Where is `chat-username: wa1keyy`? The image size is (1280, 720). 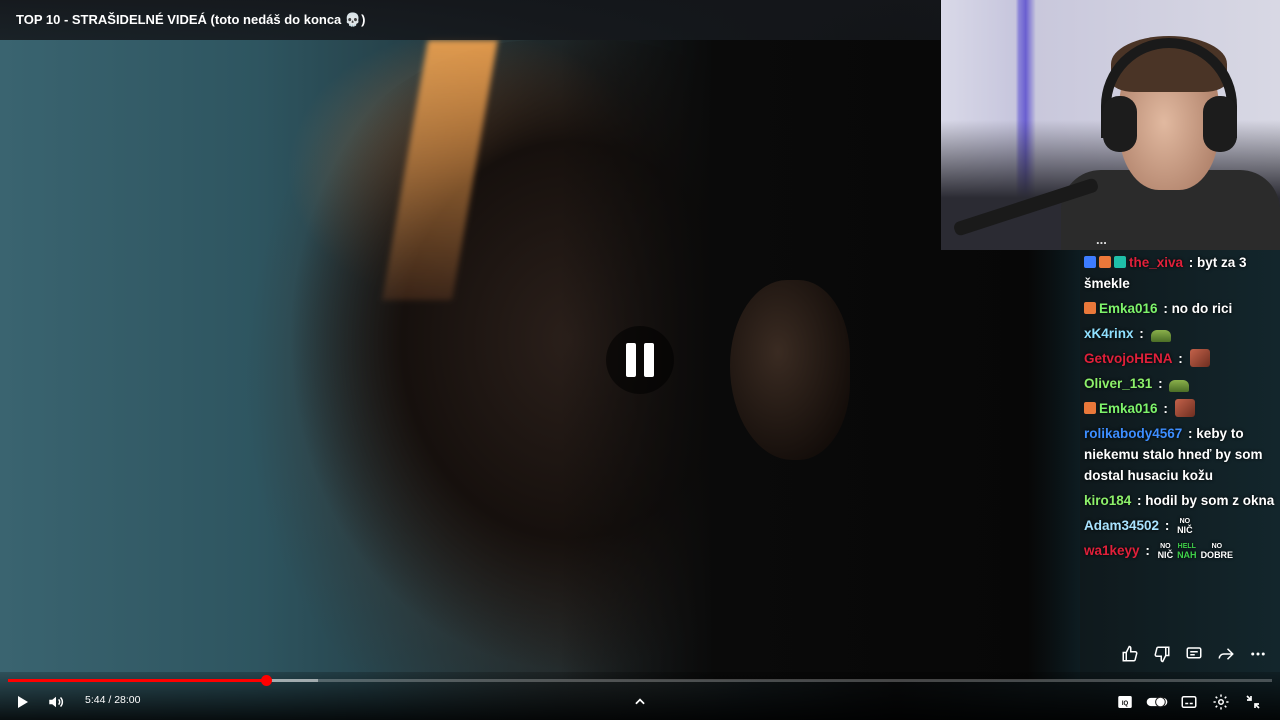
chat-username: wa1keyy is located at coordinates (1112, 550).